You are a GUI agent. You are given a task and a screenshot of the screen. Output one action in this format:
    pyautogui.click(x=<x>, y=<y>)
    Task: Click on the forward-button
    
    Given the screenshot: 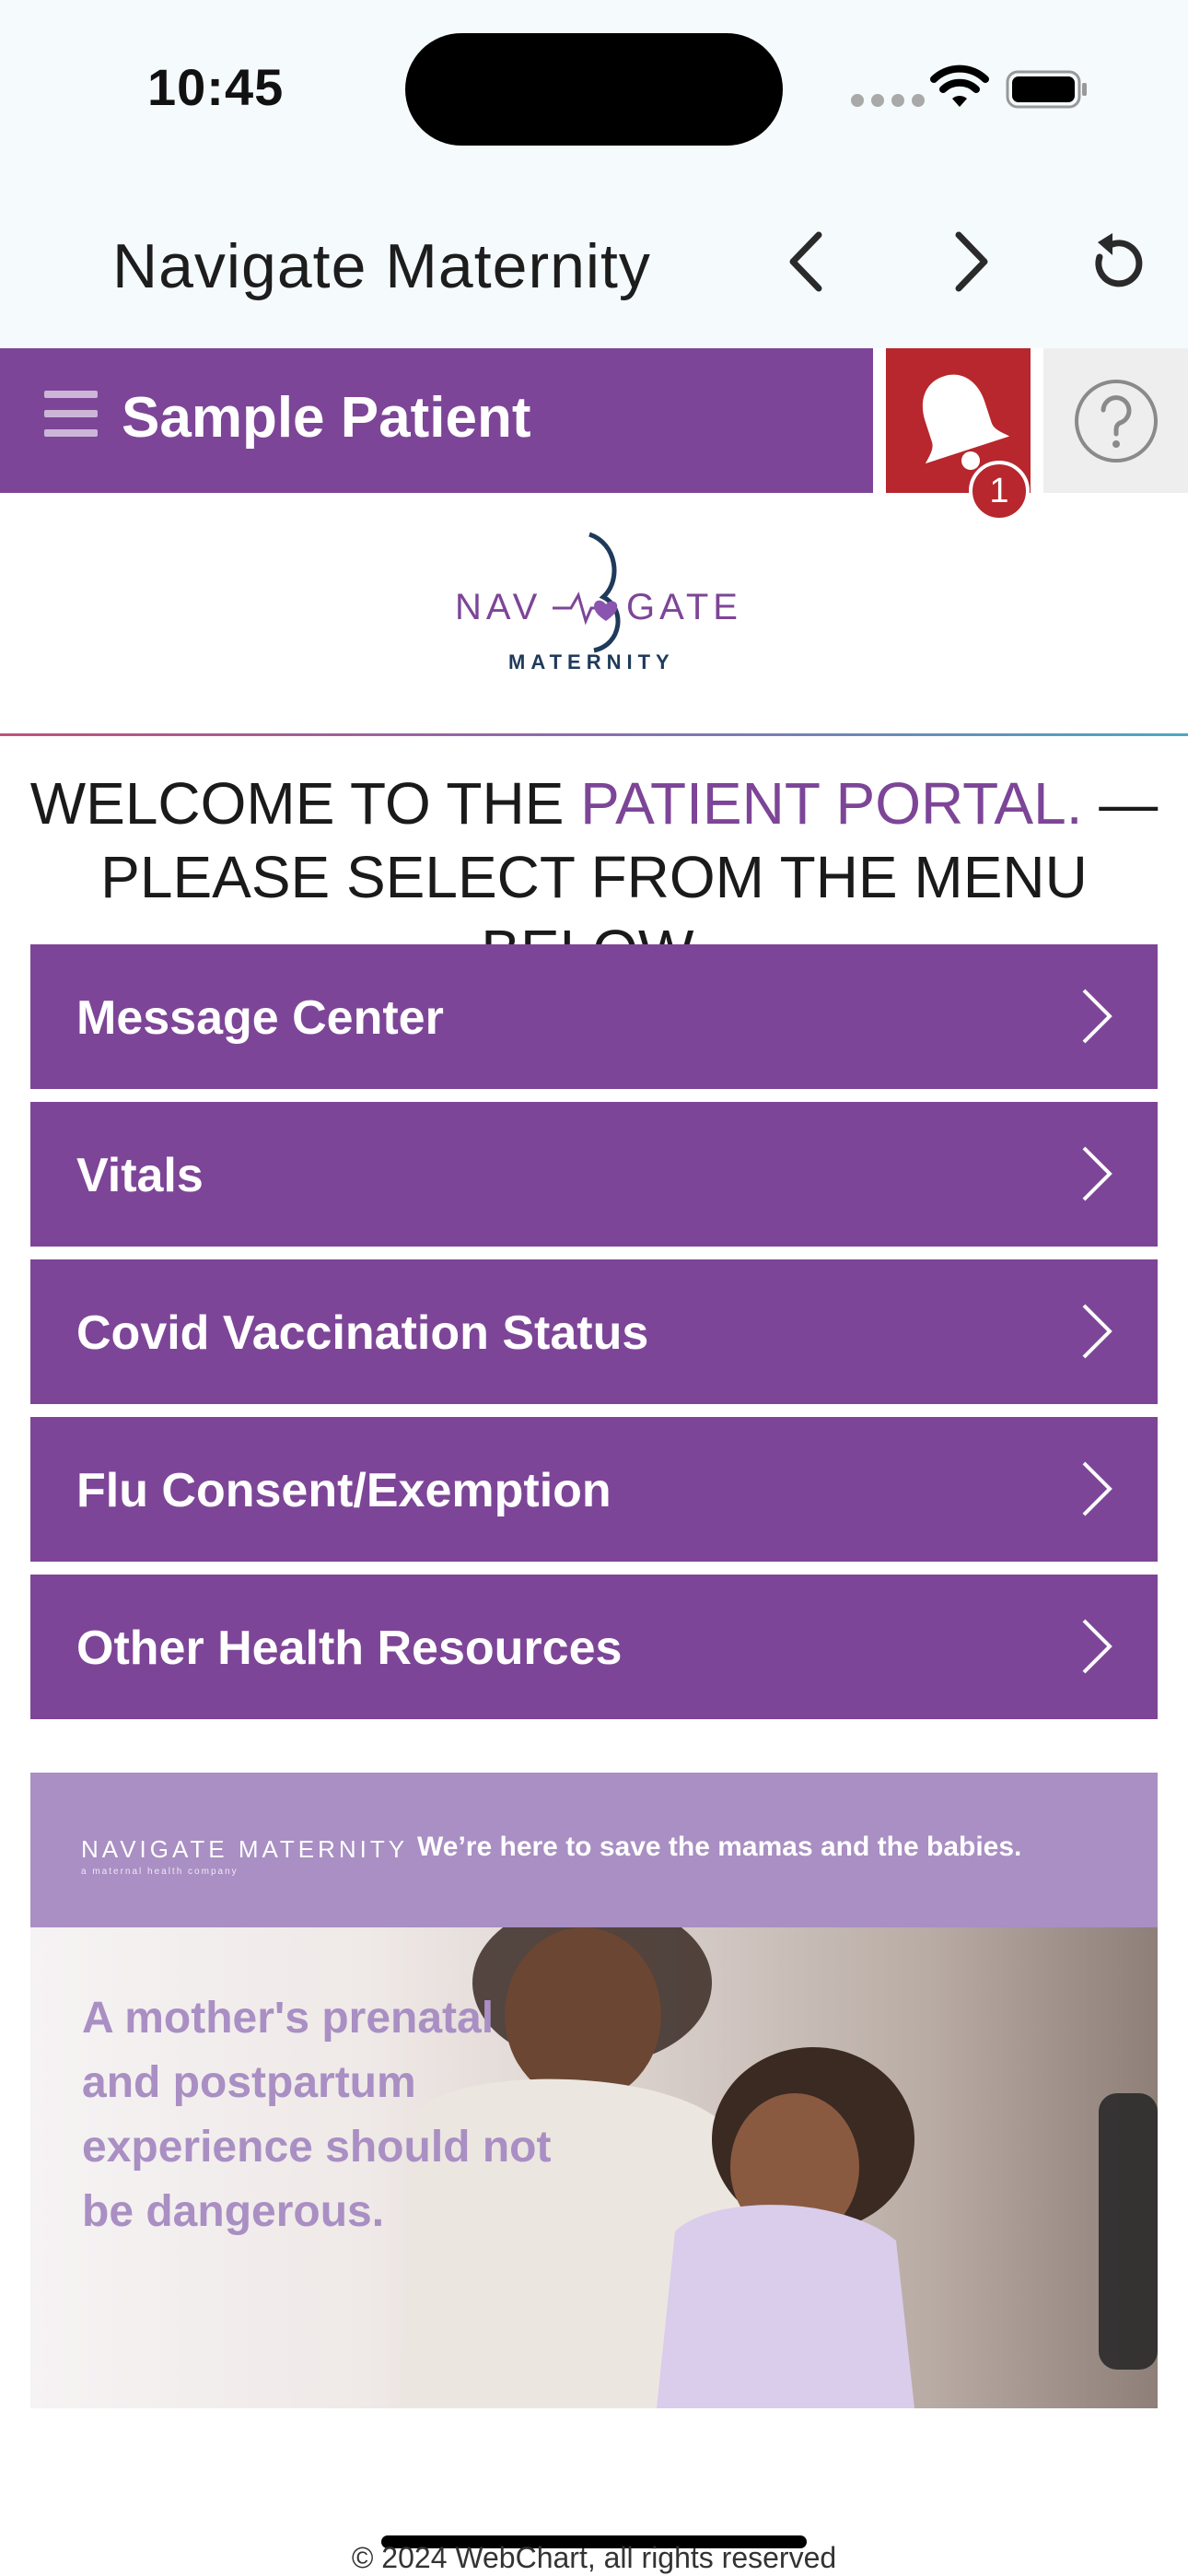 What is the action you would take?
    pyautogui.click(x=971, y=262)
    